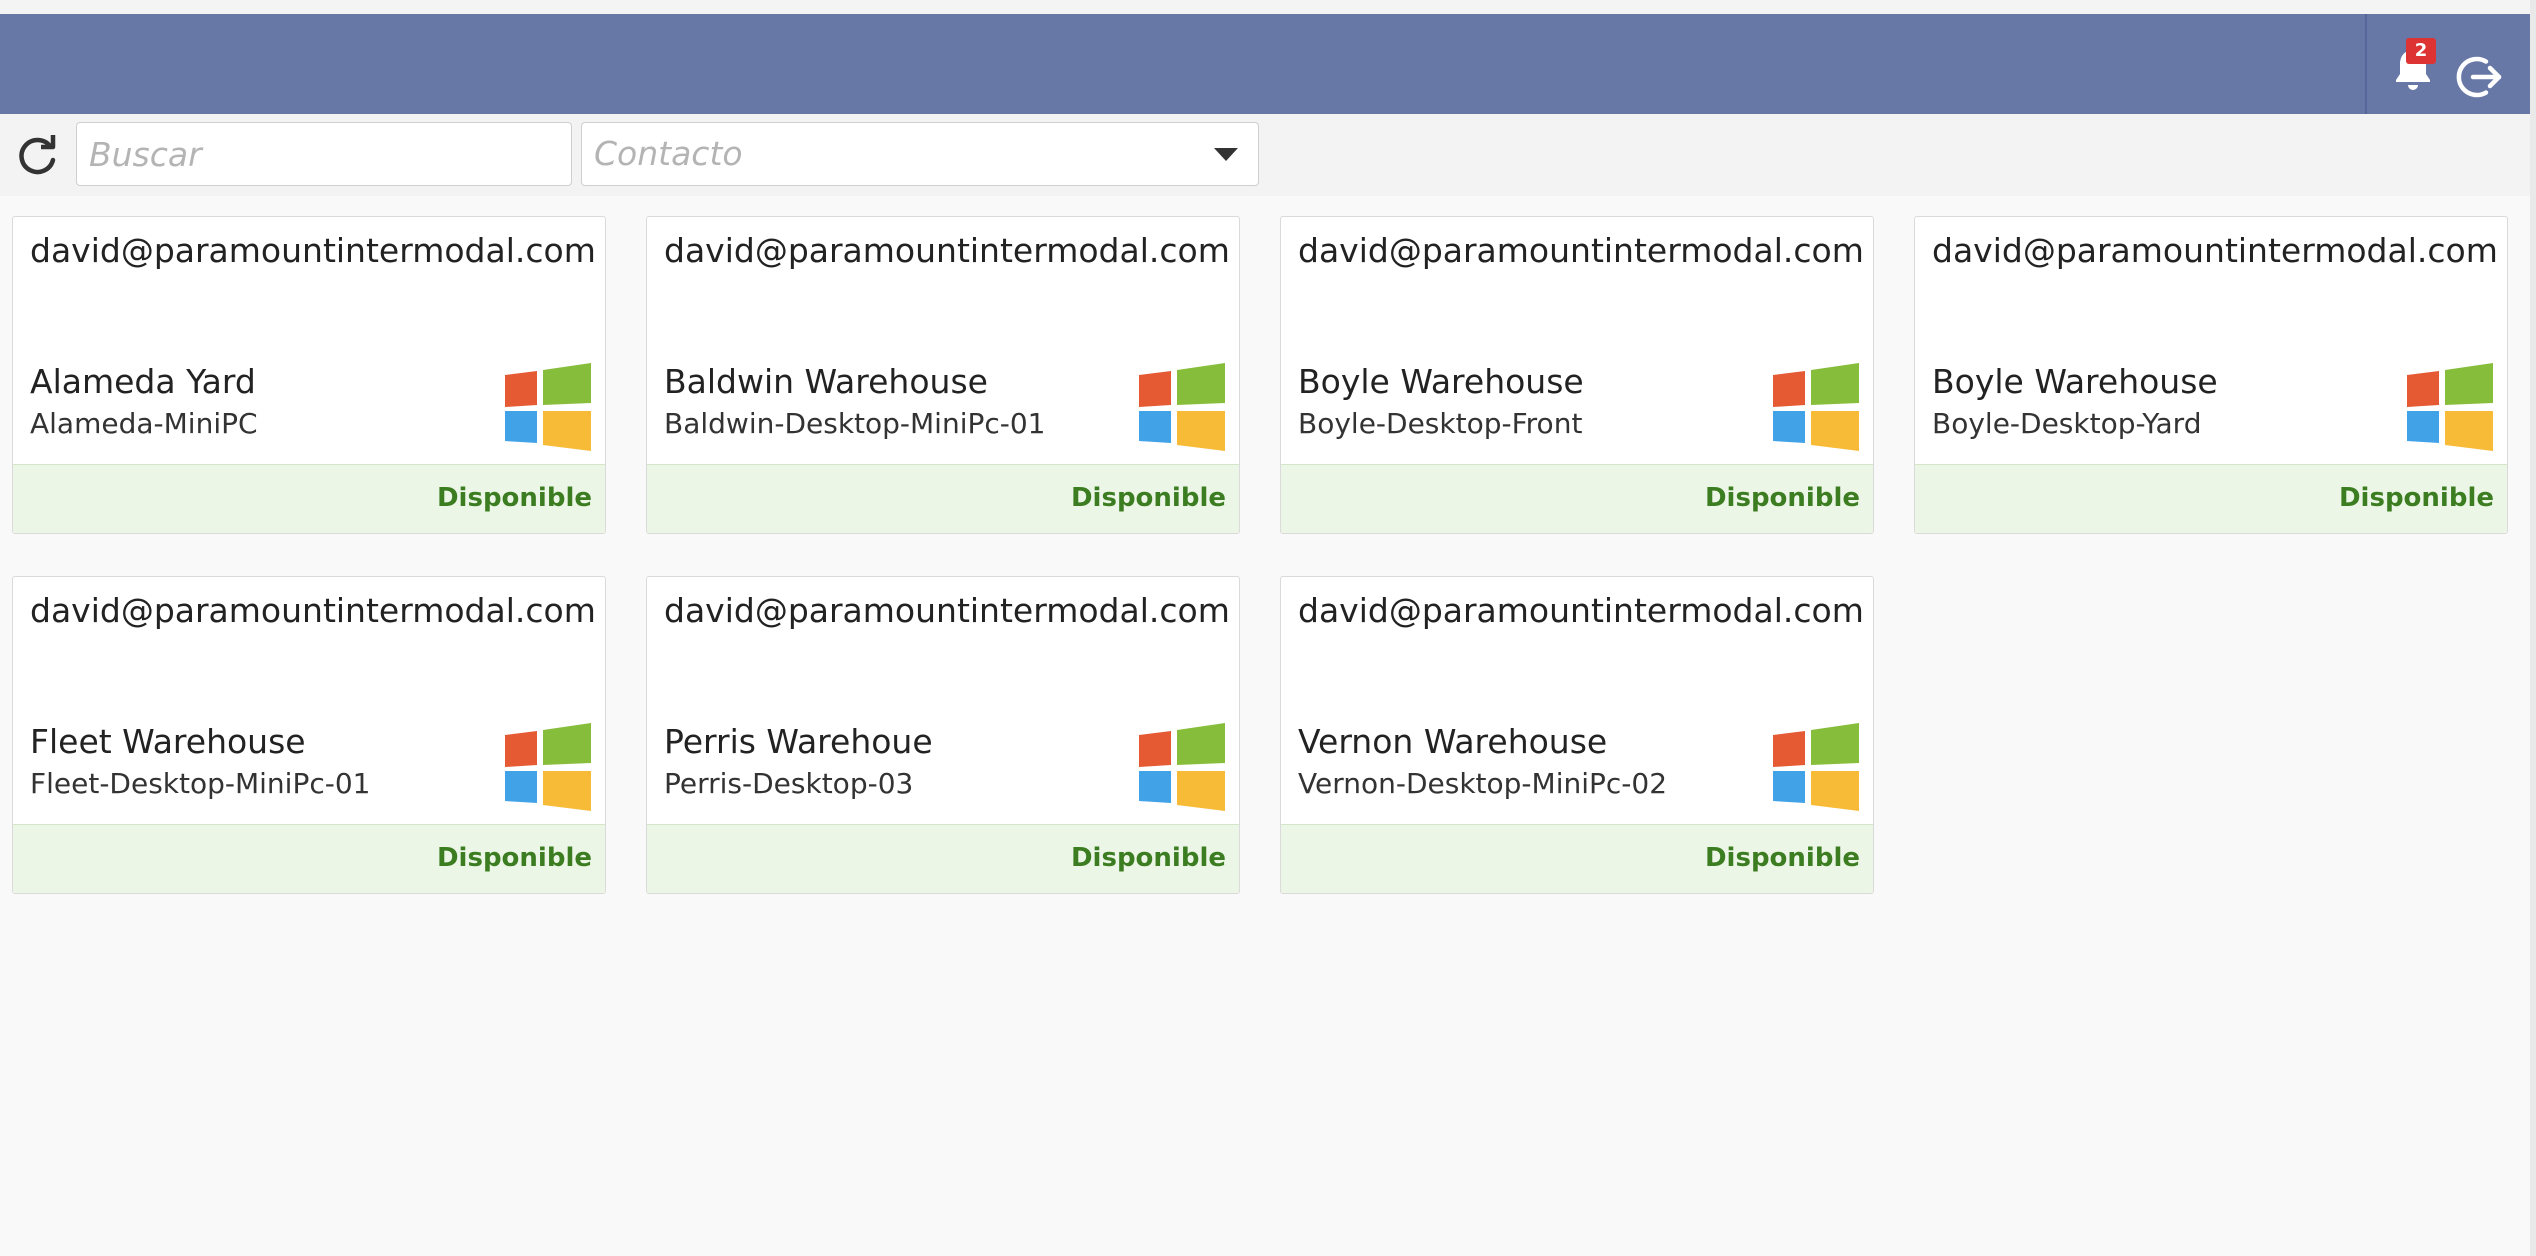 This screenshot has width=2536, height=1256. I want to click on device-name: Fleet Warehouse, so click(168, 741).